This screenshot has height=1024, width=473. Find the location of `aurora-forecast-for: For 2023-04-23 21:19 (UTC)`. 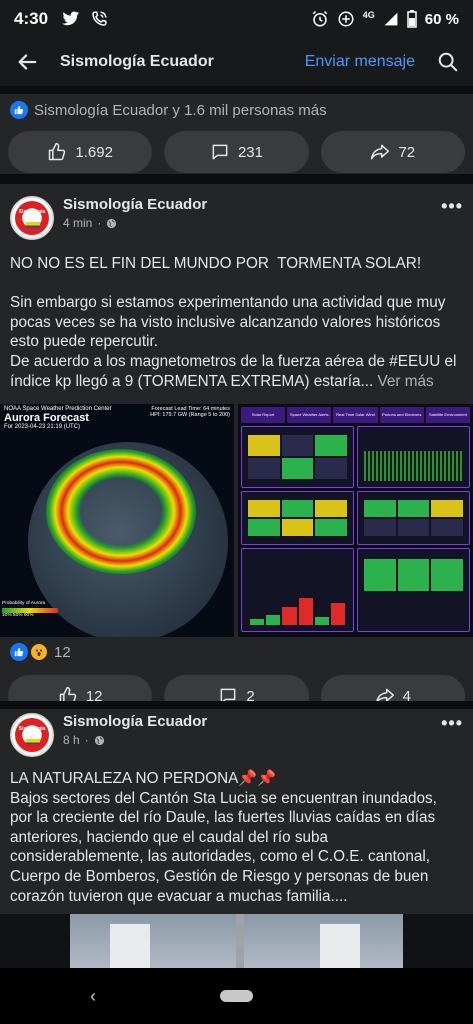

aurora-forecast-for: For 2023-04-23 21:19 (UTC) is located at coordinates (42, 427).